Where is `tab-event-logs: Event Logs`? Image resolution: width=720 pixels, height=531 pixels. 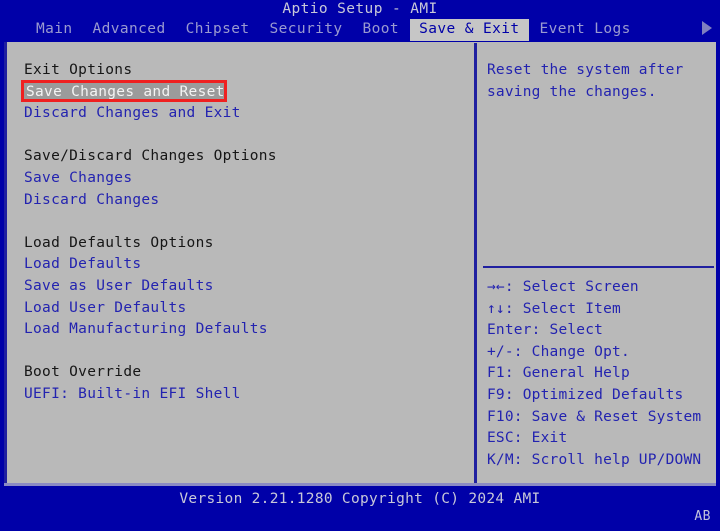
tab-event-logs: Event Logs is located at coordinates (585, 30).